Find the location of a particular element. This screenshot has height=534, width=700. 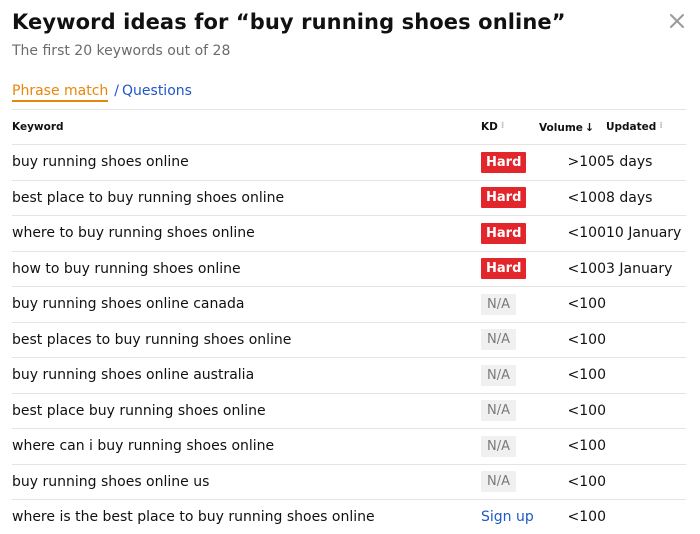

table-header-row: Keyword KD ⁝ Volume ↓ Updated ⁝ is located at coordinates (349, 127).